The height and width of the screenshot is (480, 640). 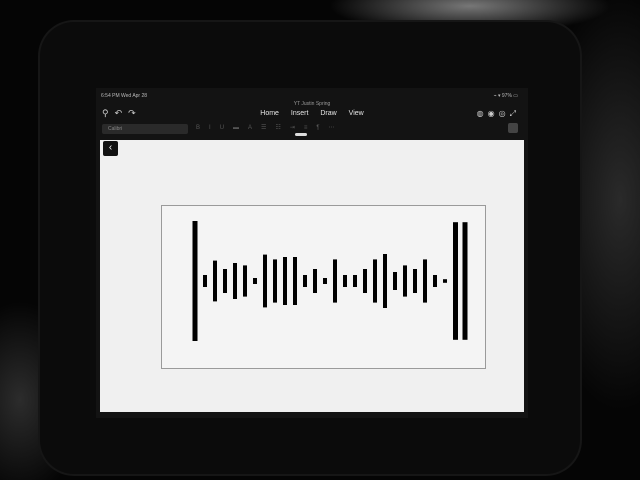 What do you see at coordinates (356, 113) in the screenshot?
I see `tab-view: View` at bounding box center [356, 113].